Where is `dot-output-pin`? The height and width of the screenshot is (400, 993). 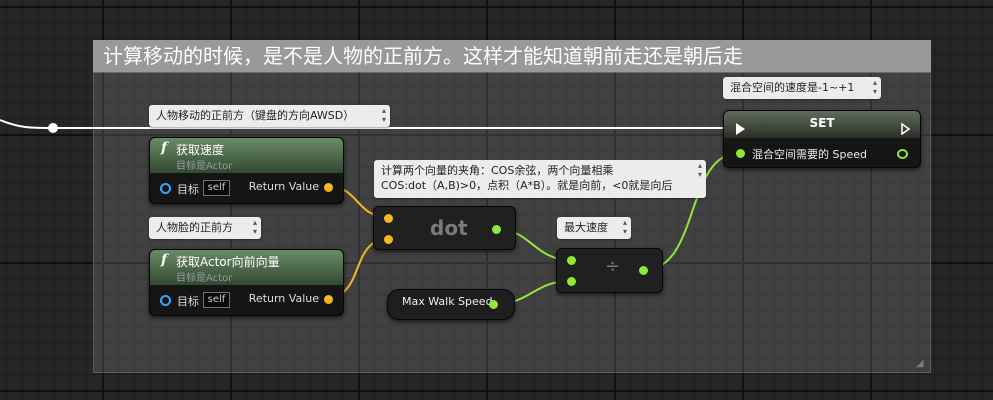
dot-output-pin is located at coordinates (496, 229).